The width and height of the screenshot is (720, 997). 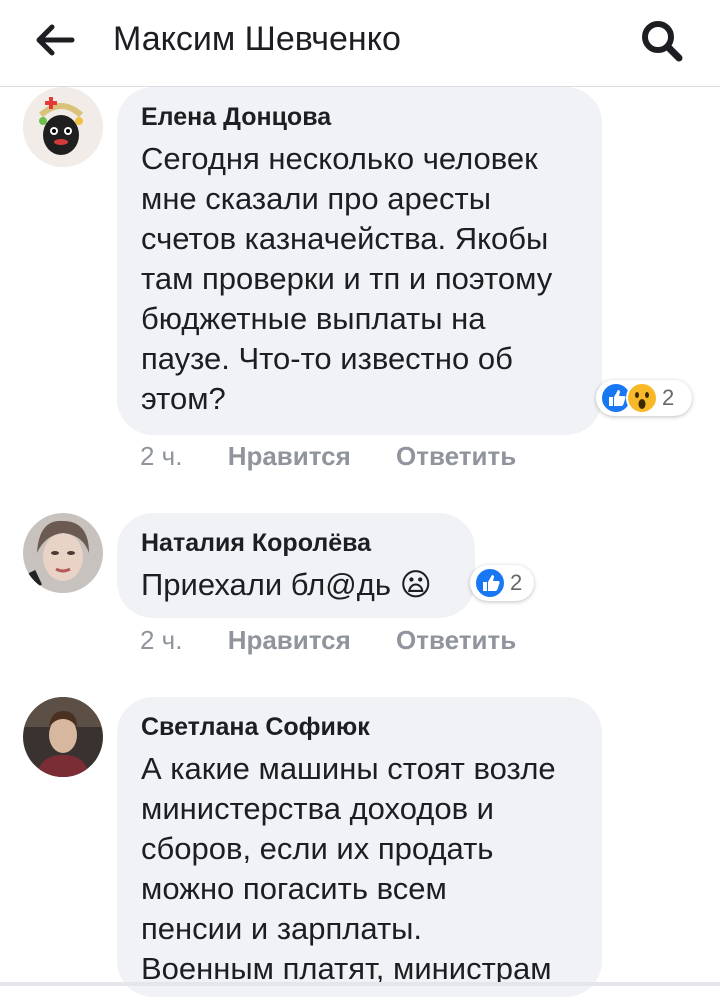 I want to click on search-button, so click(x=662, y=41).